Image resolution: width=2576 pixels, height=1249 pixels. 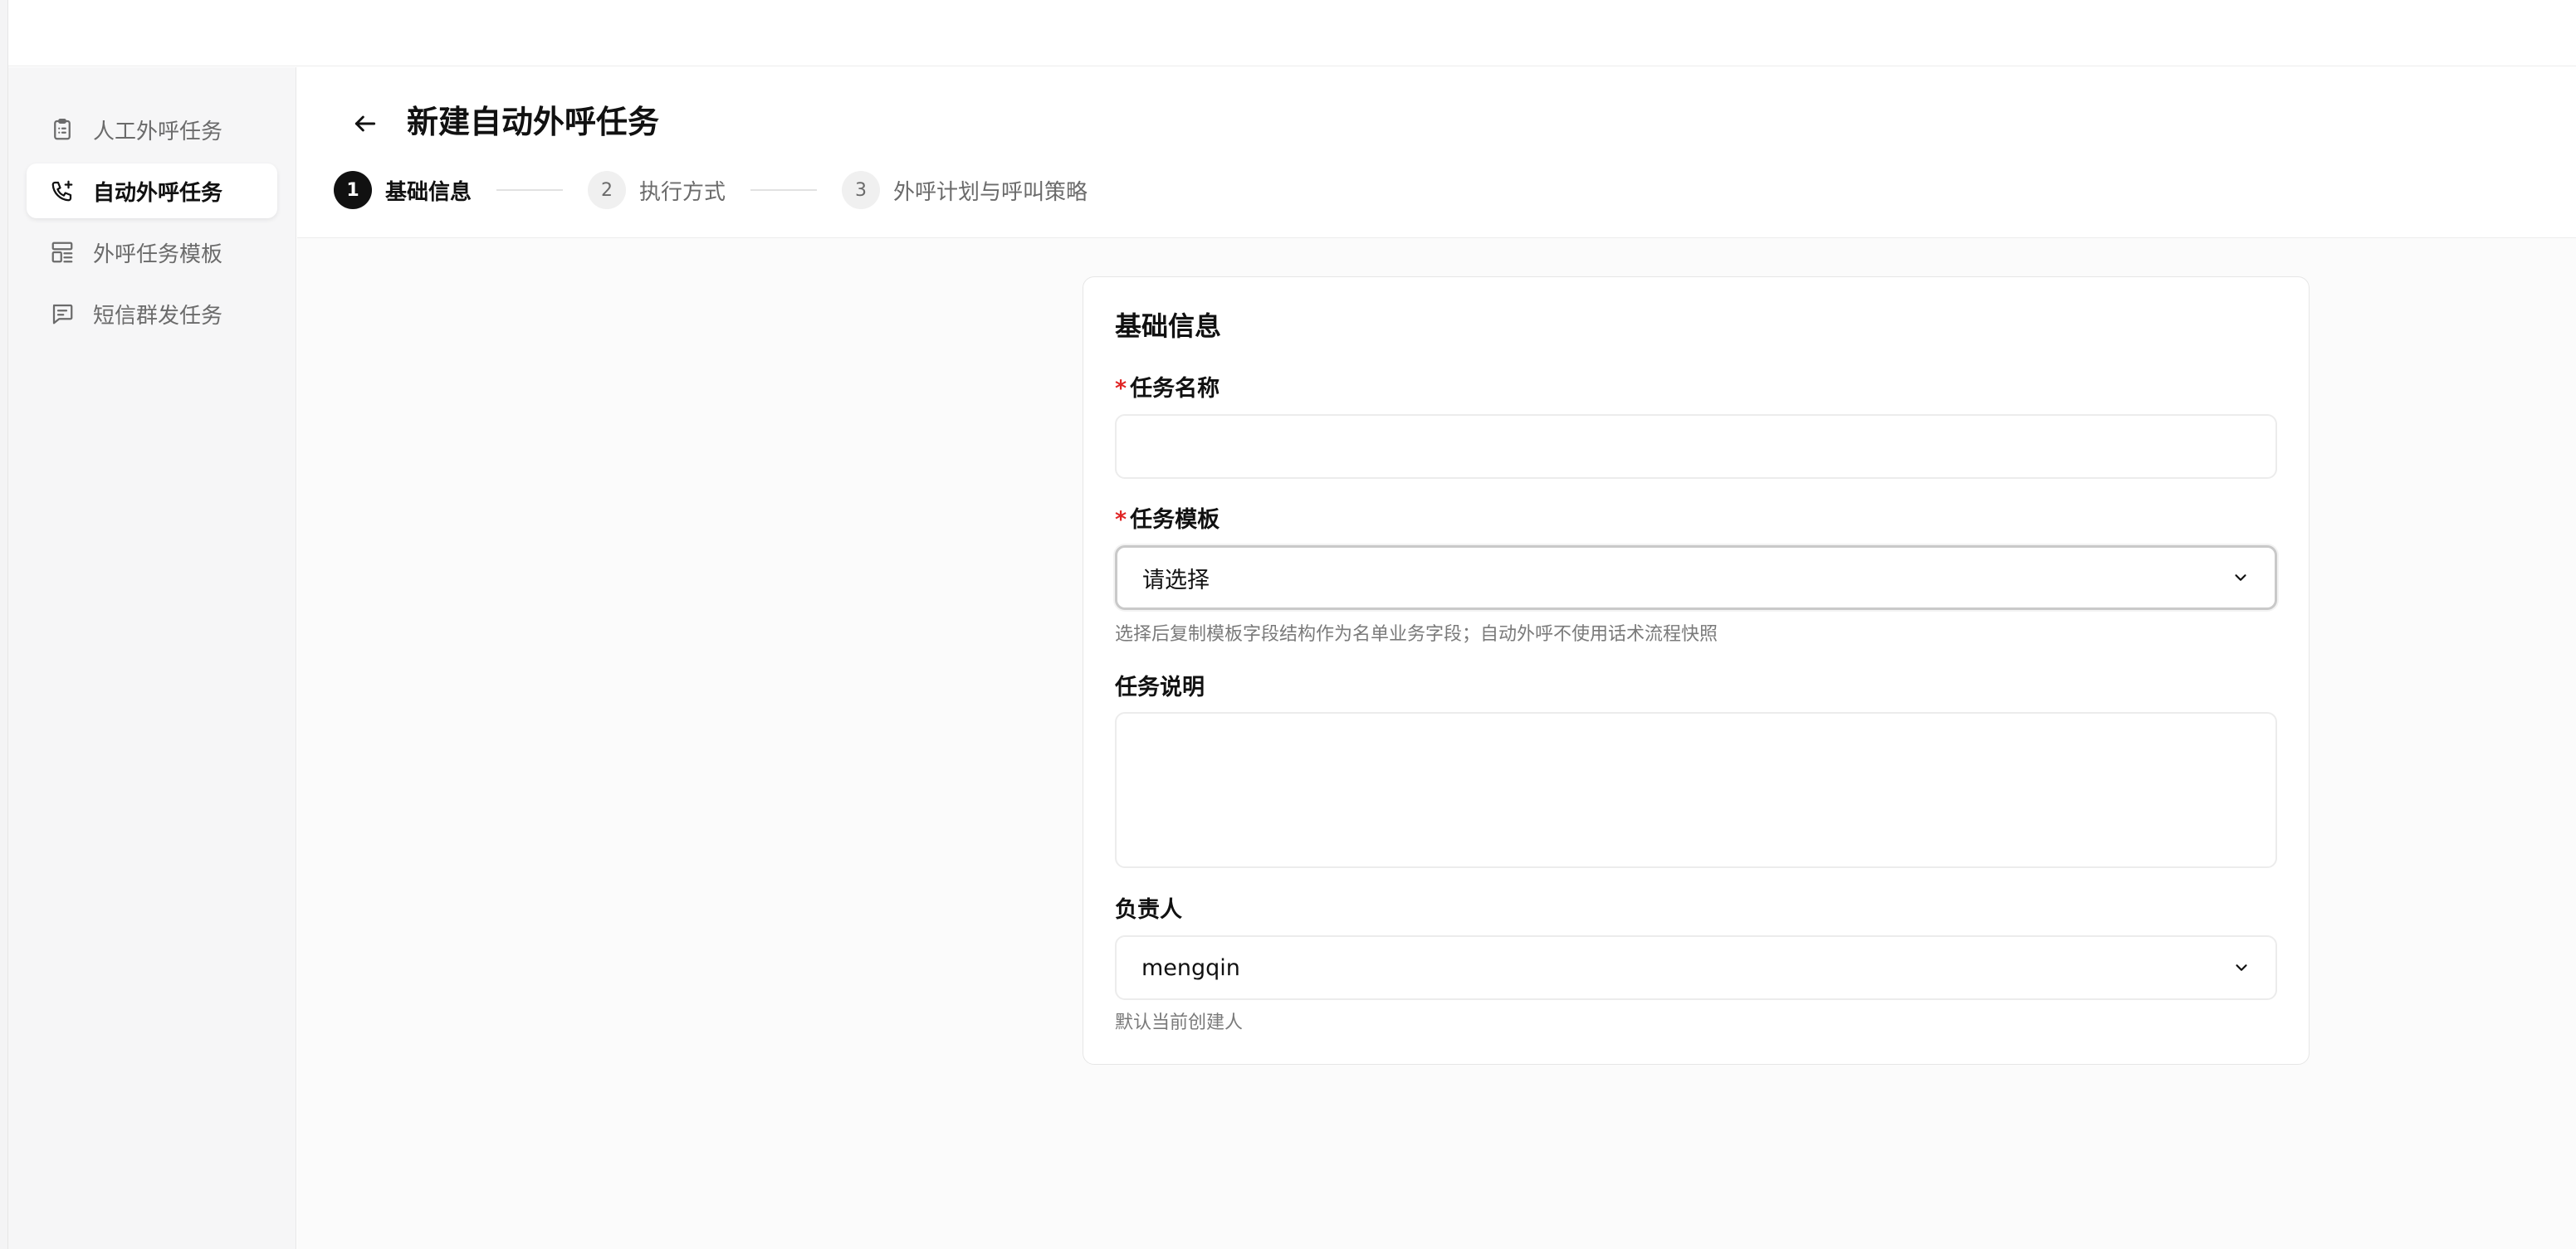 What do you see at coordinates (1175, 389) in the screenshot?
I see `task-name-label-text: 任务名称` at bounding box center [1175, 389].